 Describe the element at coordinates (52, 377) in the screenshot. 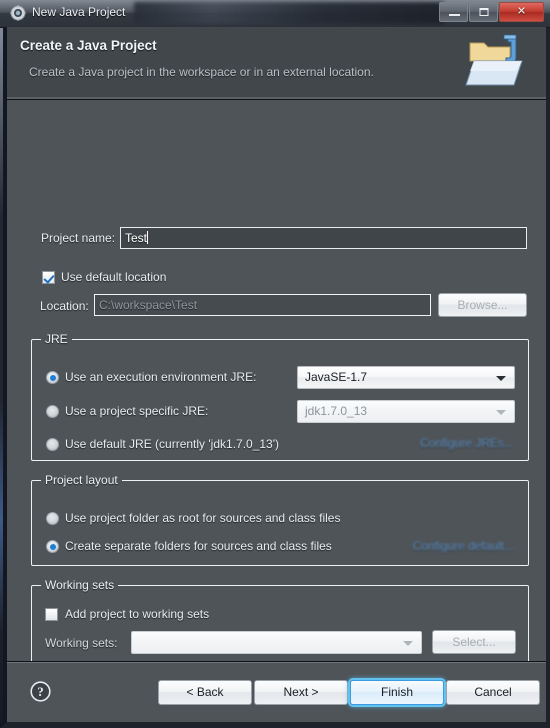

I see `radio-use-execution-environment-jre` at that location.